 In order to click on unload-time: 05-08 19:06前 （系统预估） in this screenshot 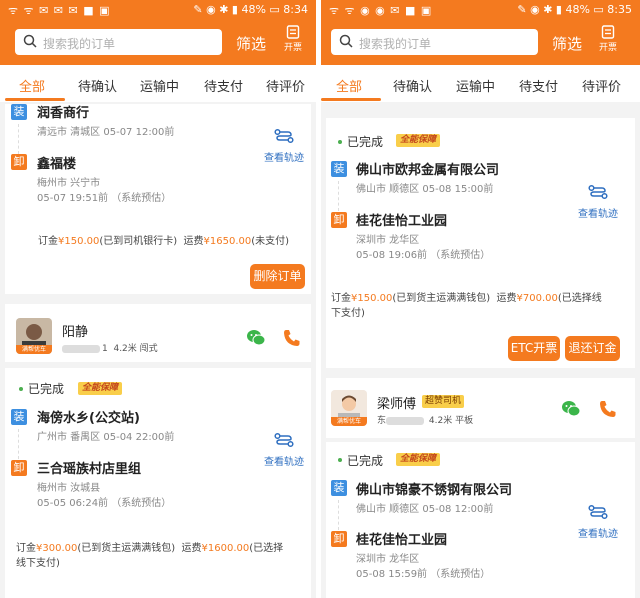, I will do `click(423, 255)`.